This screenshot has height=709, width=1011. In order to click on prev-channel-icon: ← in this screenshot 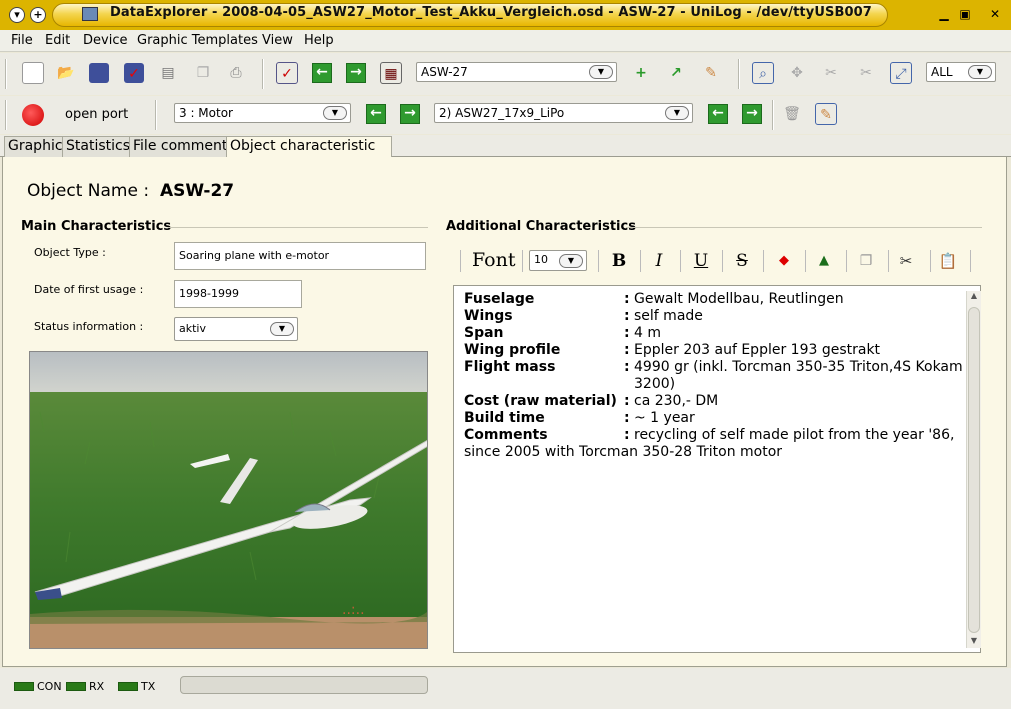, I will do `click(376, 114)`.